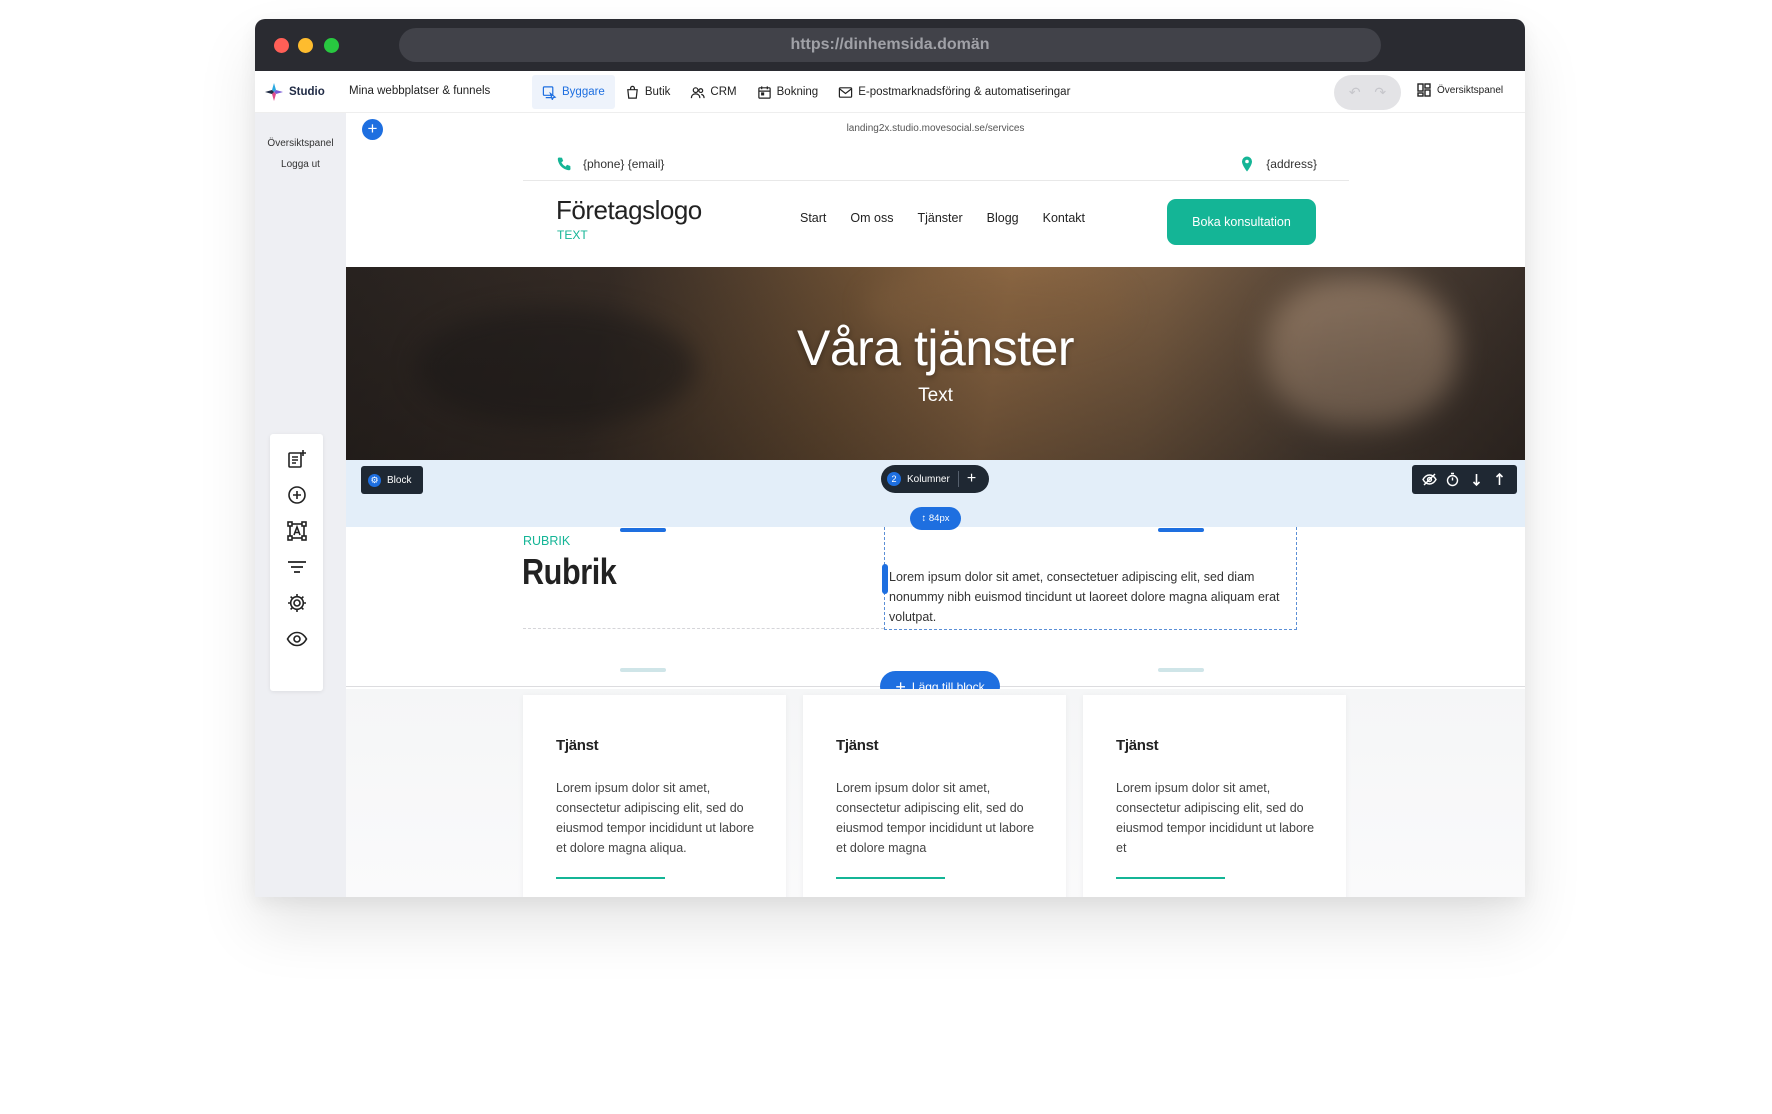 This screenshot has width=1772, height=1114. I want to click on columns-control: 2 Kolumner +, so click(935, 479).